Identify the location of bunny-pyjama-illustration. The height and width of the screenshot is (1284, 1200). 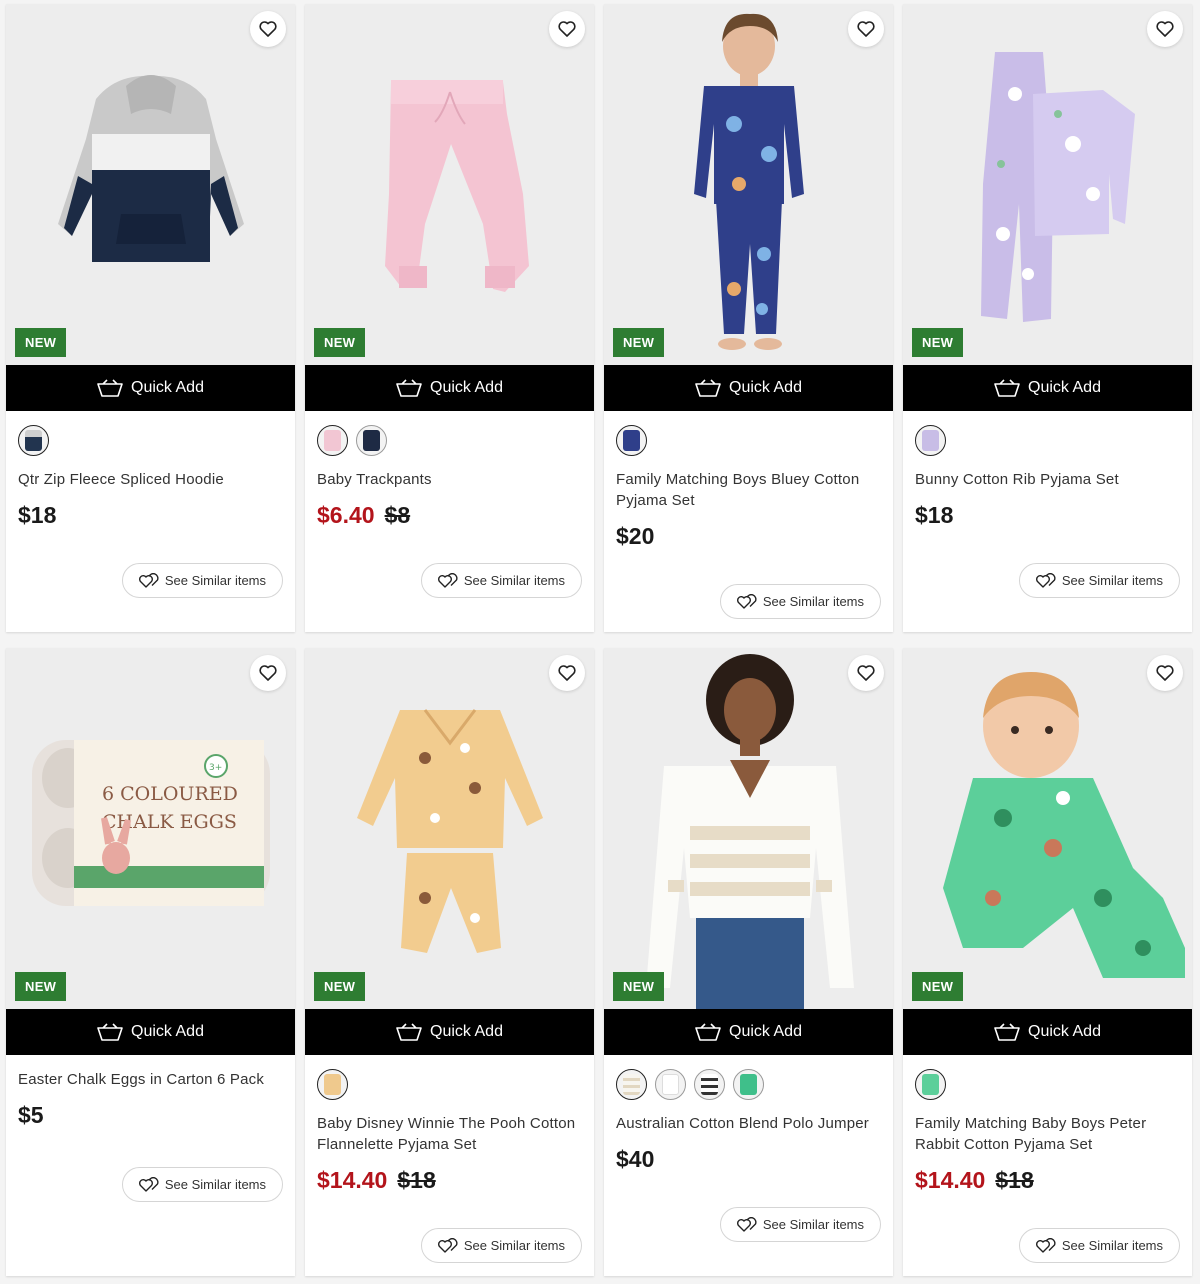
(1047, 184).